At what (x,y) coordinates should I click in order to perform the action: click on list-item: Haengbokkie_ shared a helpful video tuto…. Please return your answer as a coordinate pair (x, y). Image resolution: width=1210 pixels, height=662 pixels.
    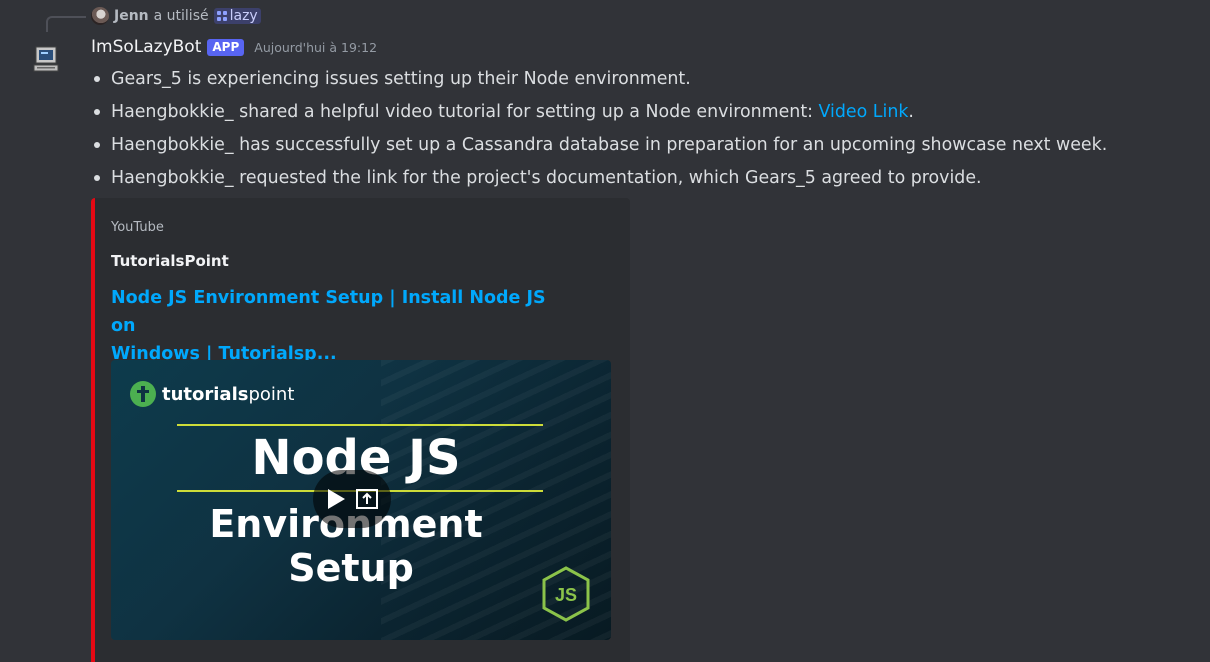
    Looking at the image, I should click on (599, 113).